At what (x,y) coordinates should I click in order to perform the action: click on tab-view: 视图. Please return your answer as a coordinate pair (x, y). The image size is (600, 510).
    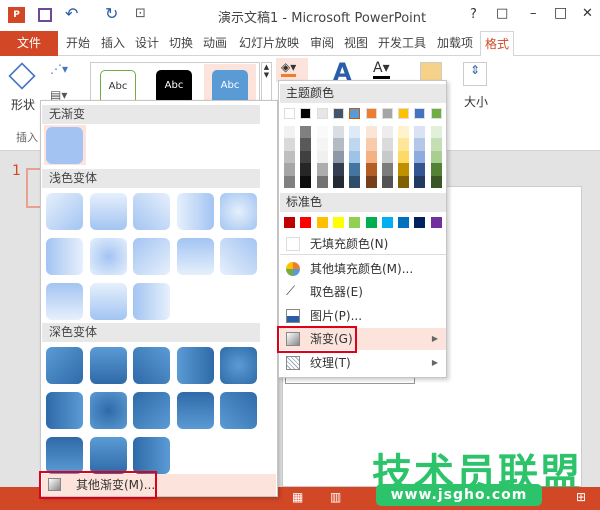
    Looking at the image, I should click on (356, 43).